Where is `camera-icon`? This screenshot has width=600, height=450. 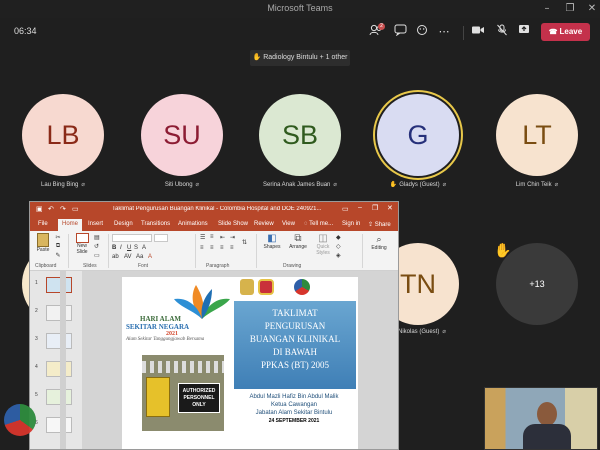
camera-icon is located at coordinates (478, 32).